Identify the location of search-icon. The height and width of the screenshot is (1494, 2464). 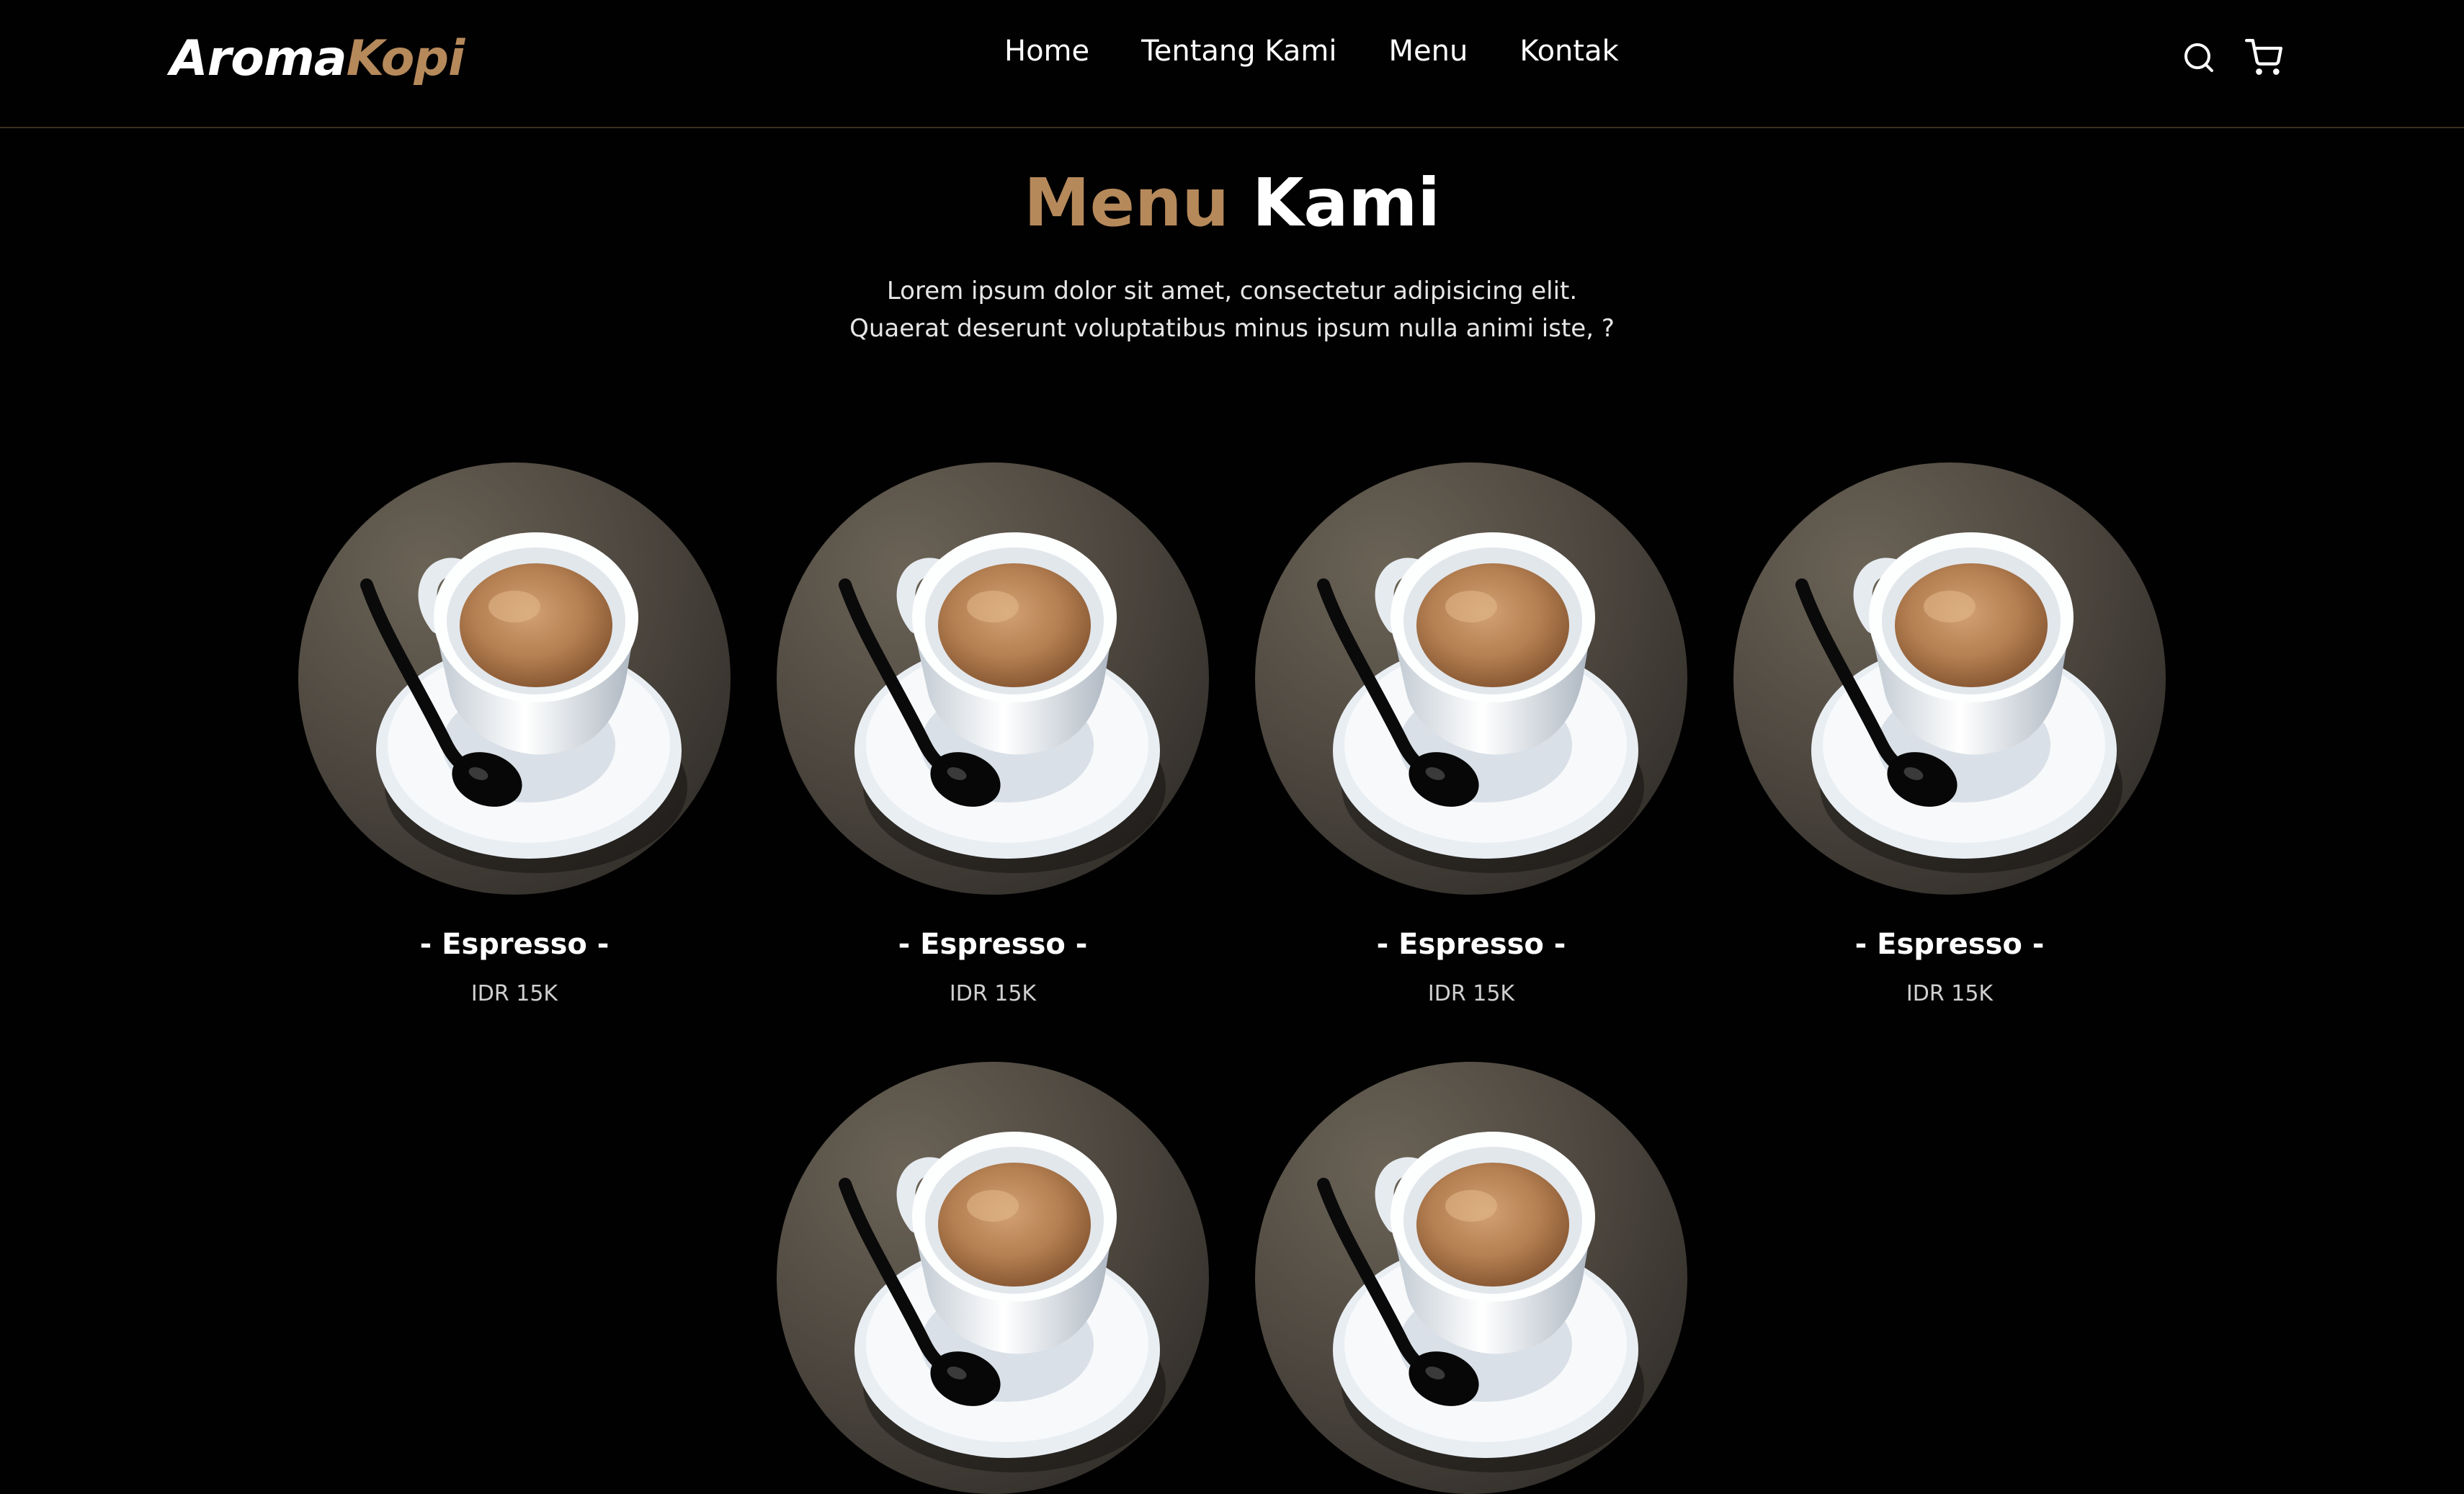
(2198, 57).